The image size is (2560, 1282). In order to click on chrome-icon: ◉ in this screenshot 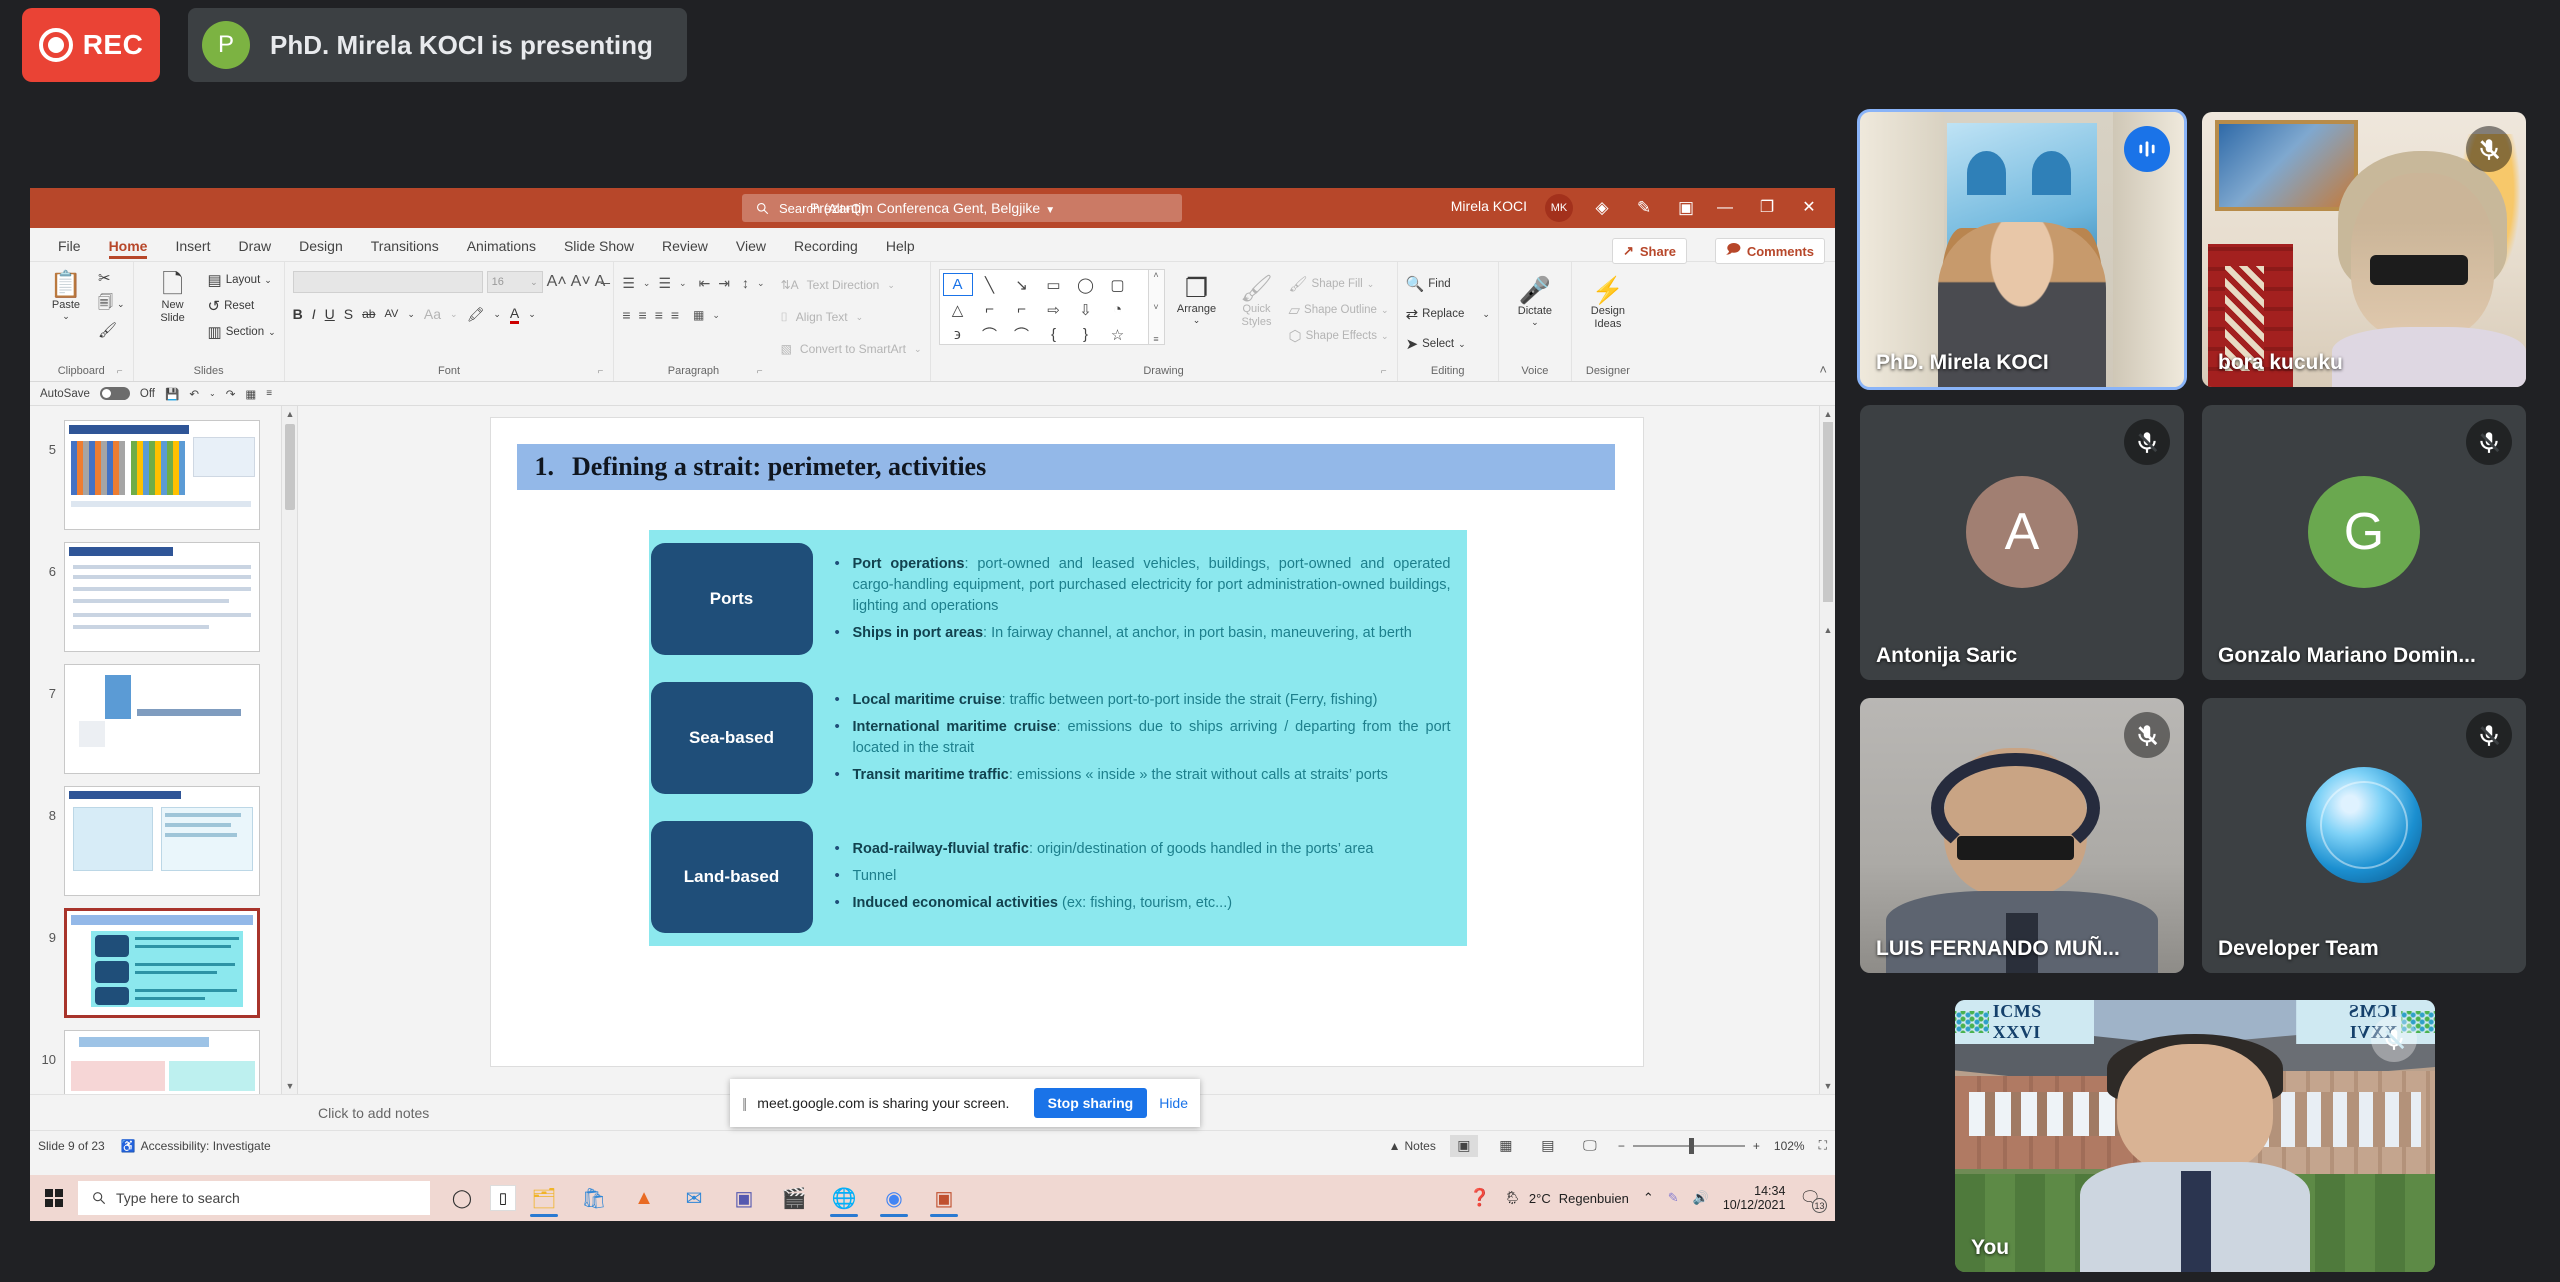, I will do `click(894, 1198)`.